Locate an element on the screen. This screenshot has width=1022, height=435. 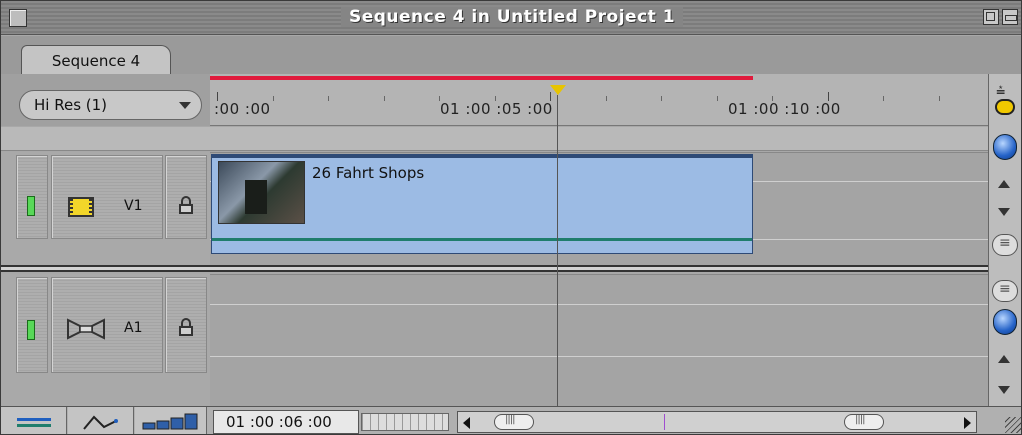
track-height-button is located at coordinates (34, 420).